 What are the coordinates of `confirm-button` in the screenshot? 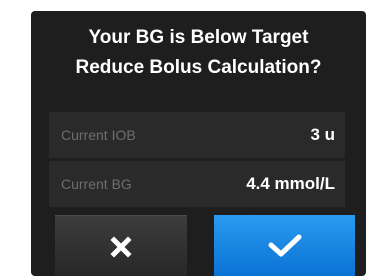 It's located at (284, 245).